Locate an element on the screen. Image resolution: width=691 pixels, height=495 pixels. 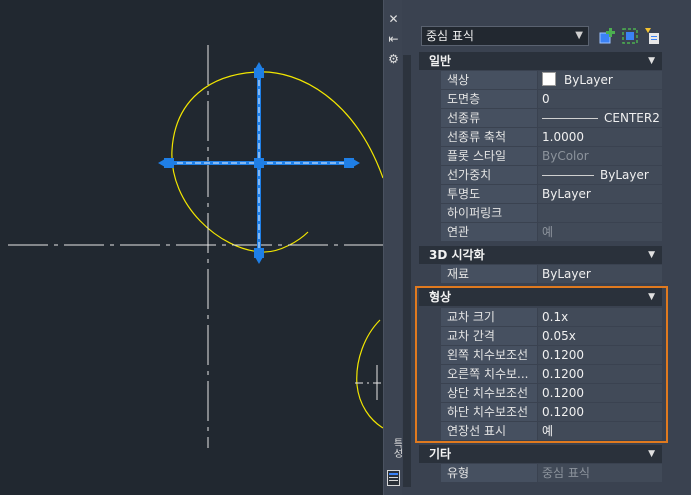
property-label: 상단 치수보조선 is located at coordinates (489, 393).